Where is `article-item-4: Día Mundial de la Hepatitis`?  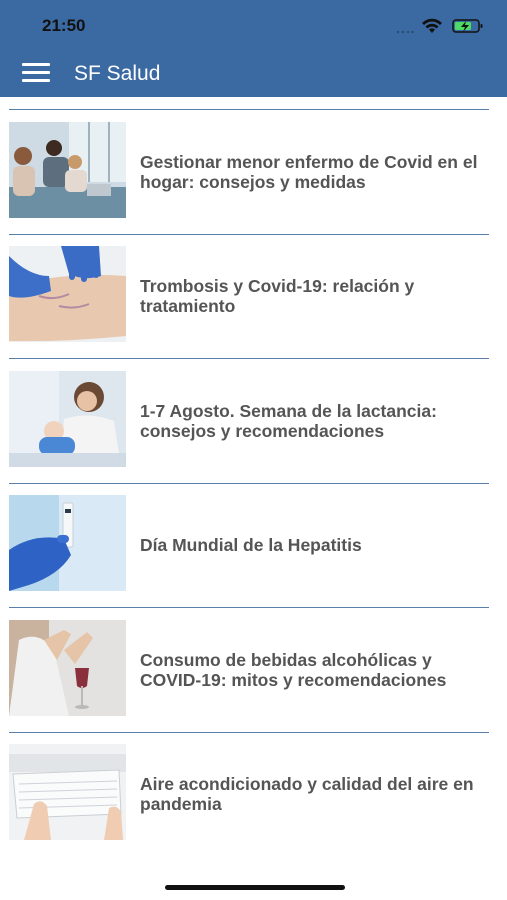
article-item-4: Día Mundial de la Hepatitis is located at coordinates (253, 546).